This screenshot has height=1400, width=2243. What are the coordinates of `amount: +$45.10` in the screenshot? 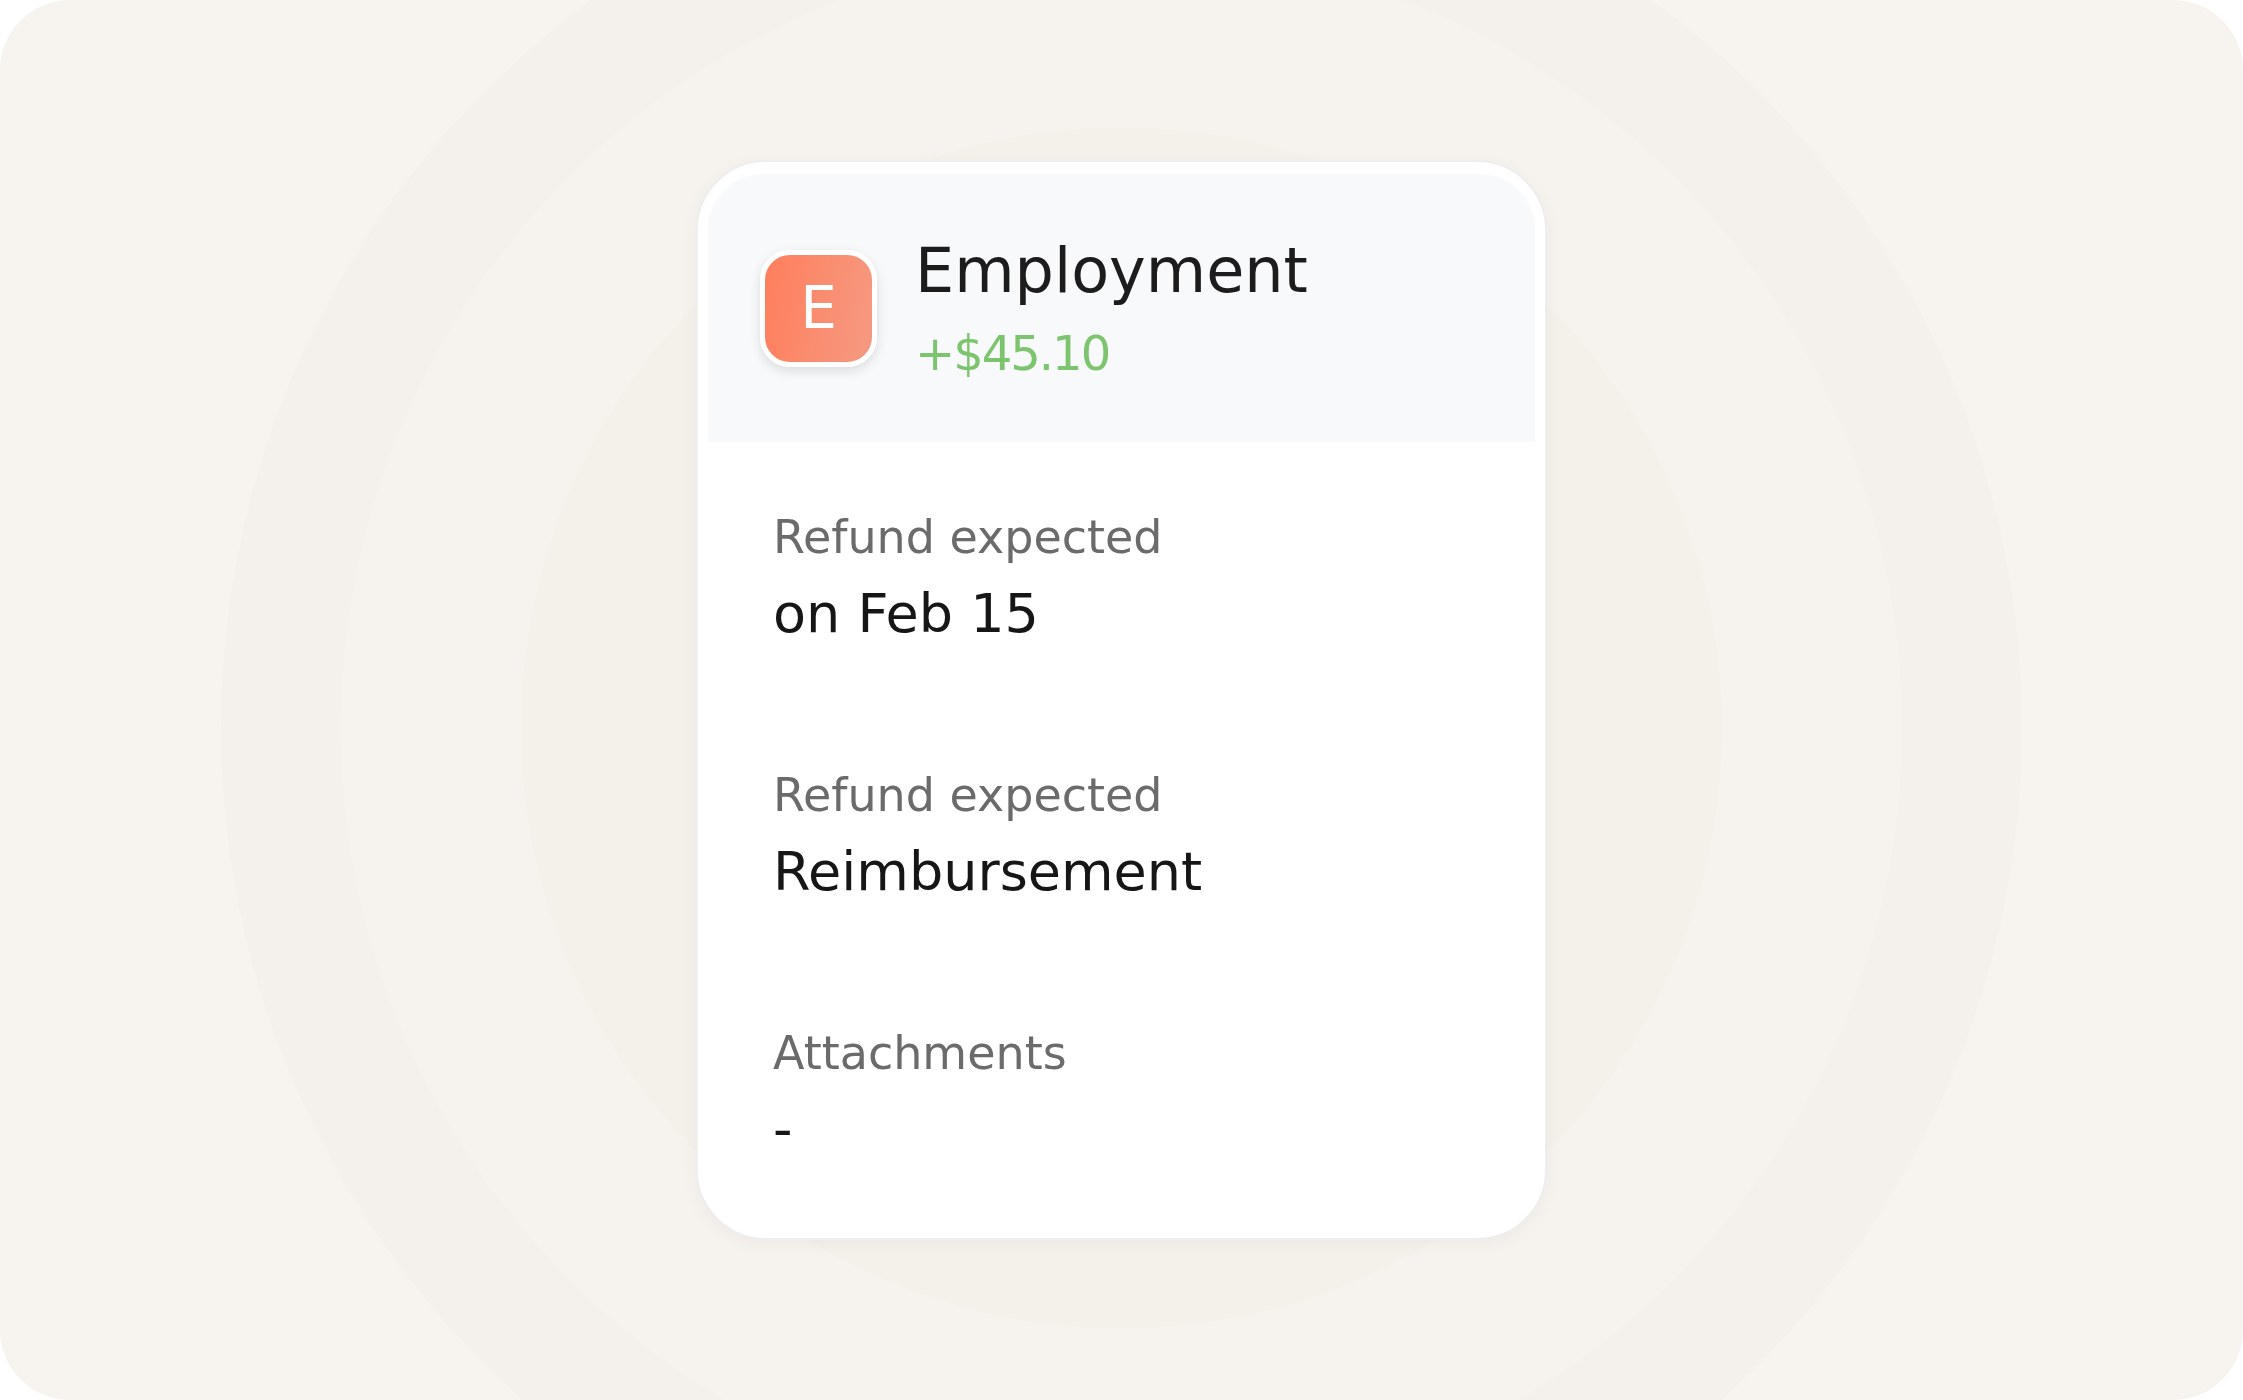 It's located at (1013, 353).